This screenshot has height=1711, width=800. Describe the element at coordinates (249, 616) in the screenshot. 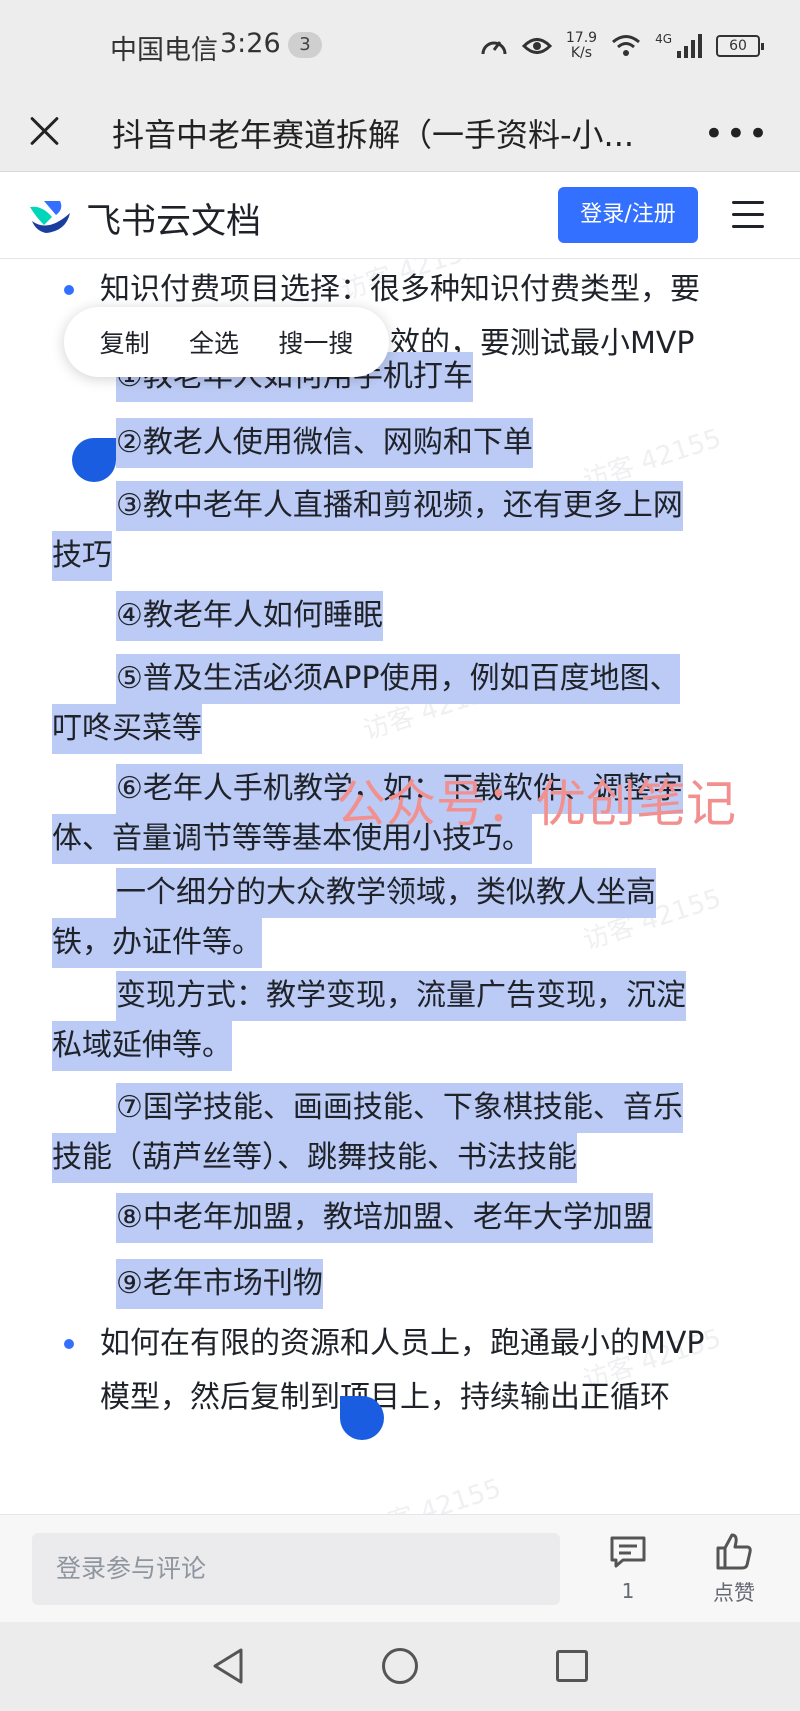

I see `list-item: ④教老年人如何睡眠` at that location.